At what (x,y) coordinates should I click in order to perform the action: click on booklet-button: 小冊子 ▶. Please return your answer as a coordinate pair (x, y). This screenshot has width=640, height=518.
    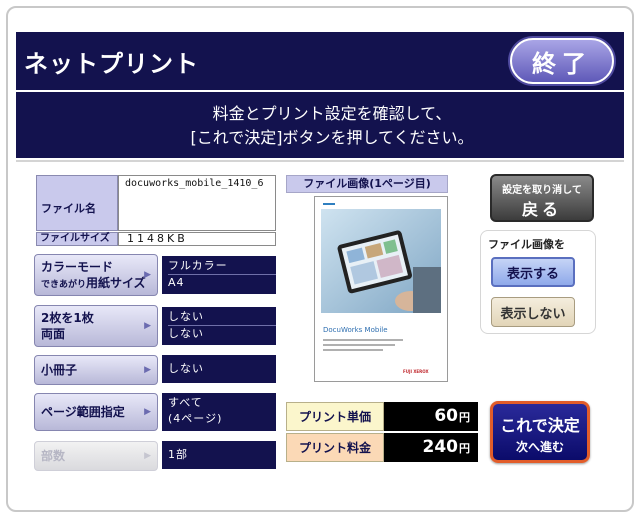
    Looking at the image, I should click on (96, 370).